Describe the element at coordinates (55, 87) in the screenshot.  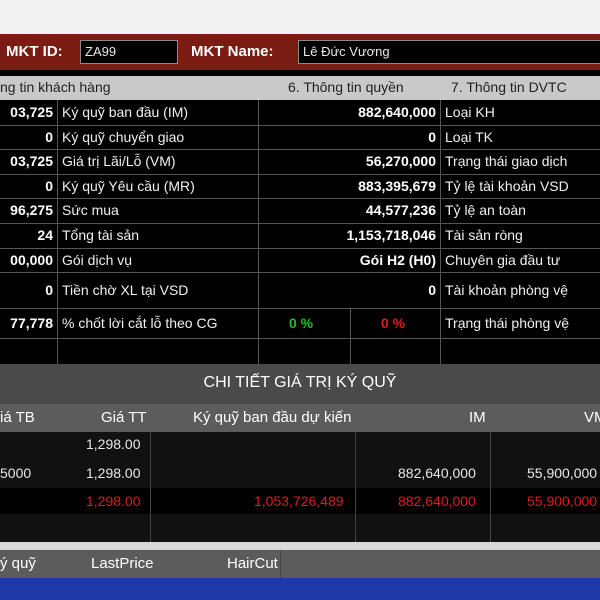
I see `tab-customer-info: ng tin khách hàng` at that location.